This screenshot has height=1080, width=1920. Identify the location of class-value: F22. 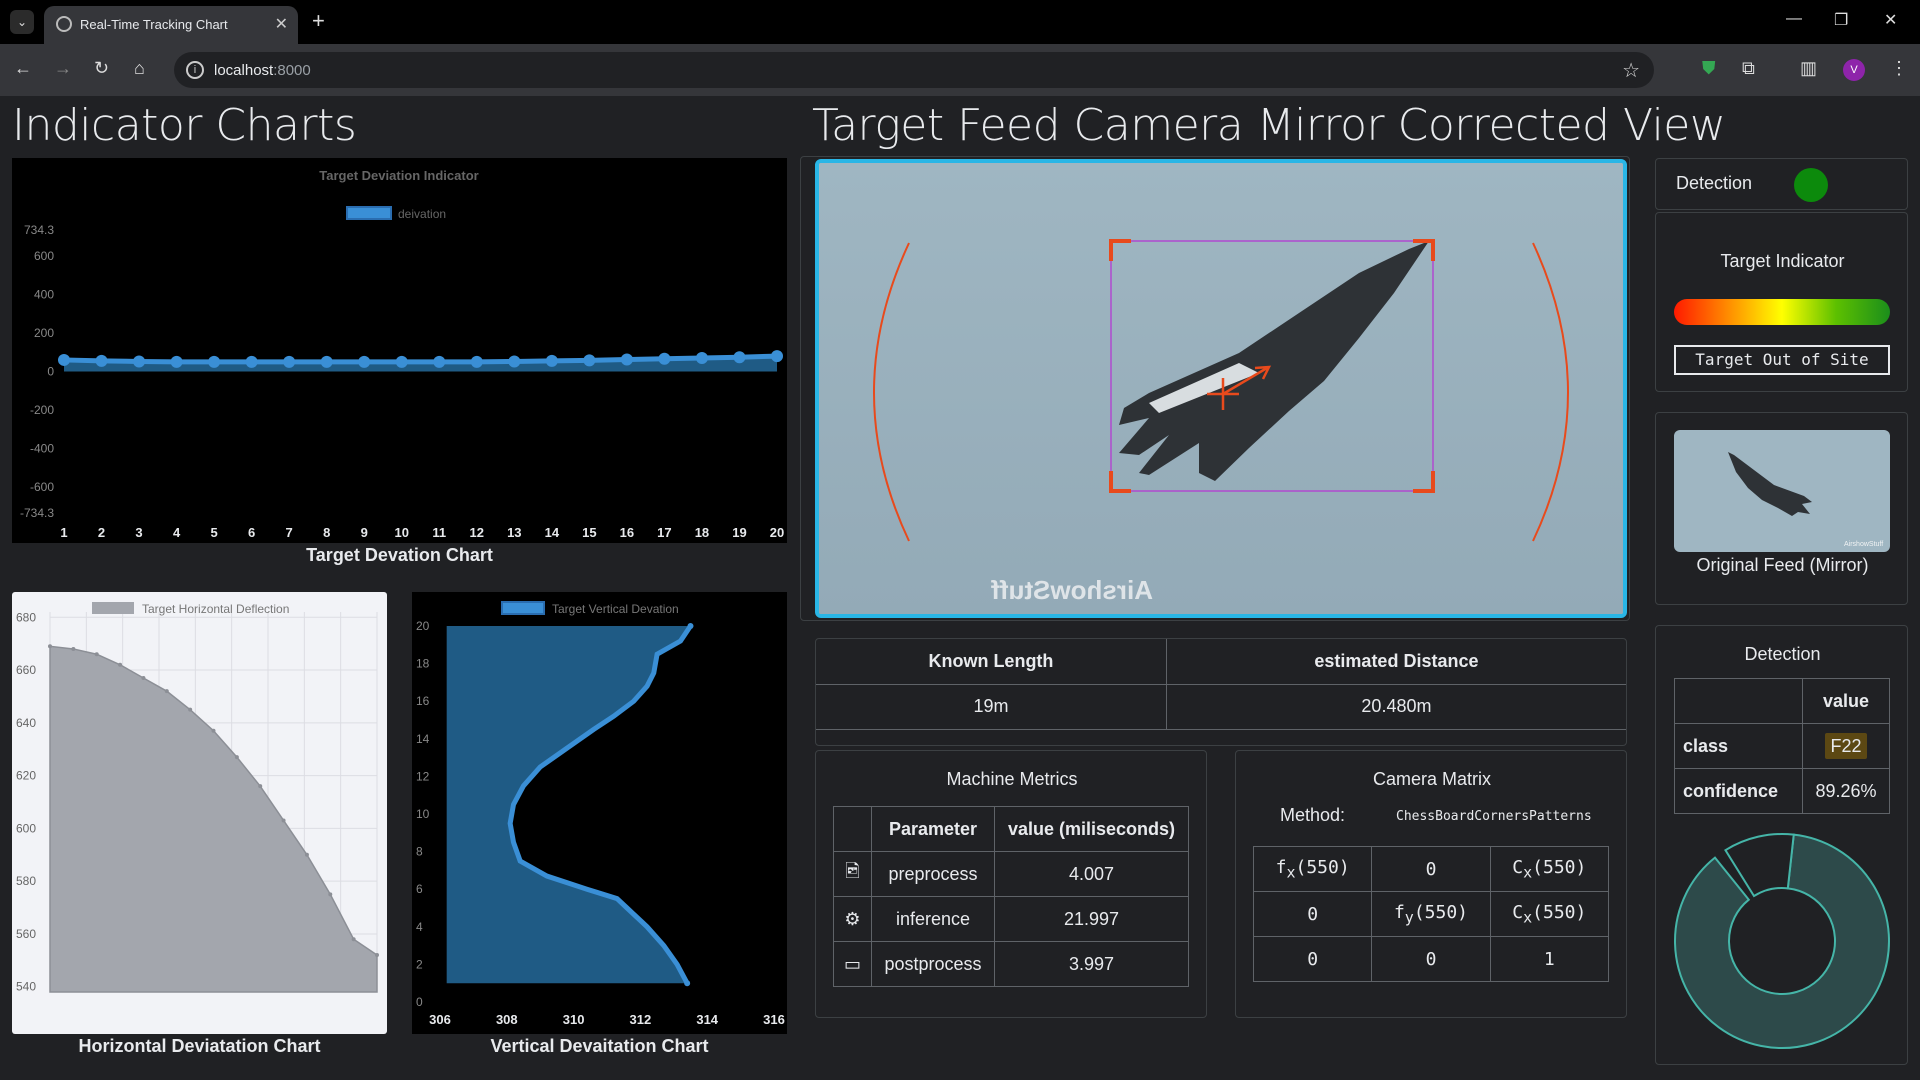
(1846, 745).